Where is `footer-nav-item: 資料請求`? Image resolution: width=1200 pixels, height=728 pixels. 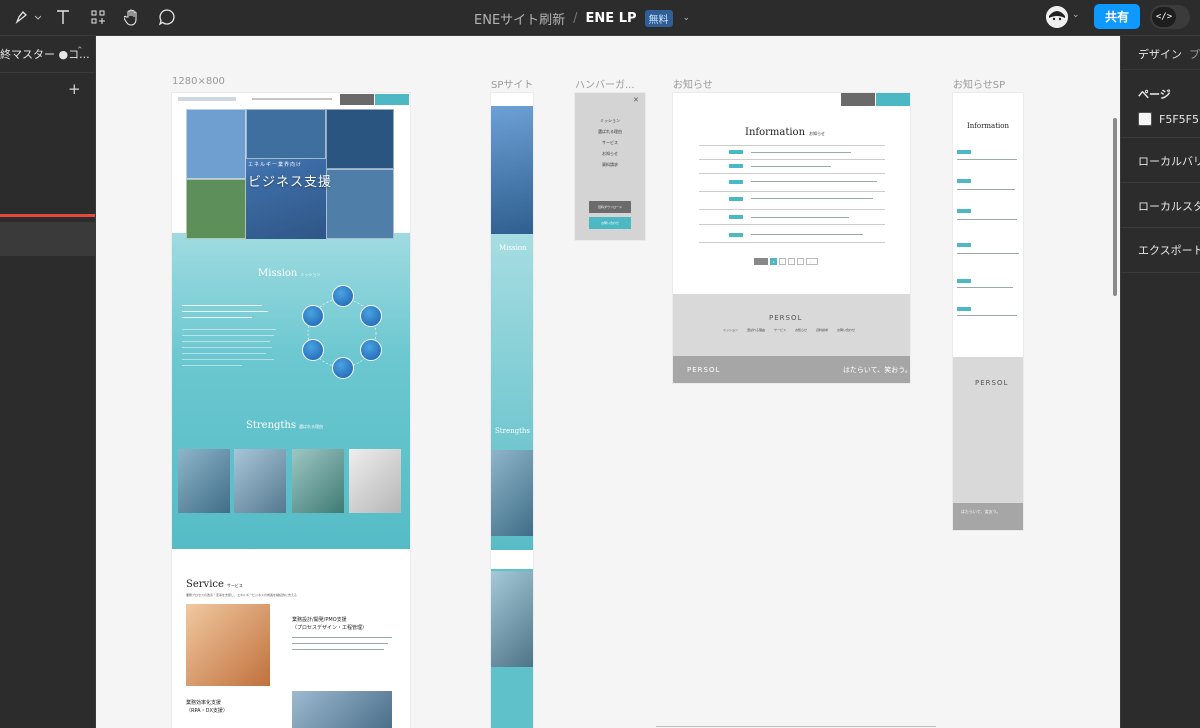
footer-nav-item: 資料請求 is located at coordinates (822, 330).